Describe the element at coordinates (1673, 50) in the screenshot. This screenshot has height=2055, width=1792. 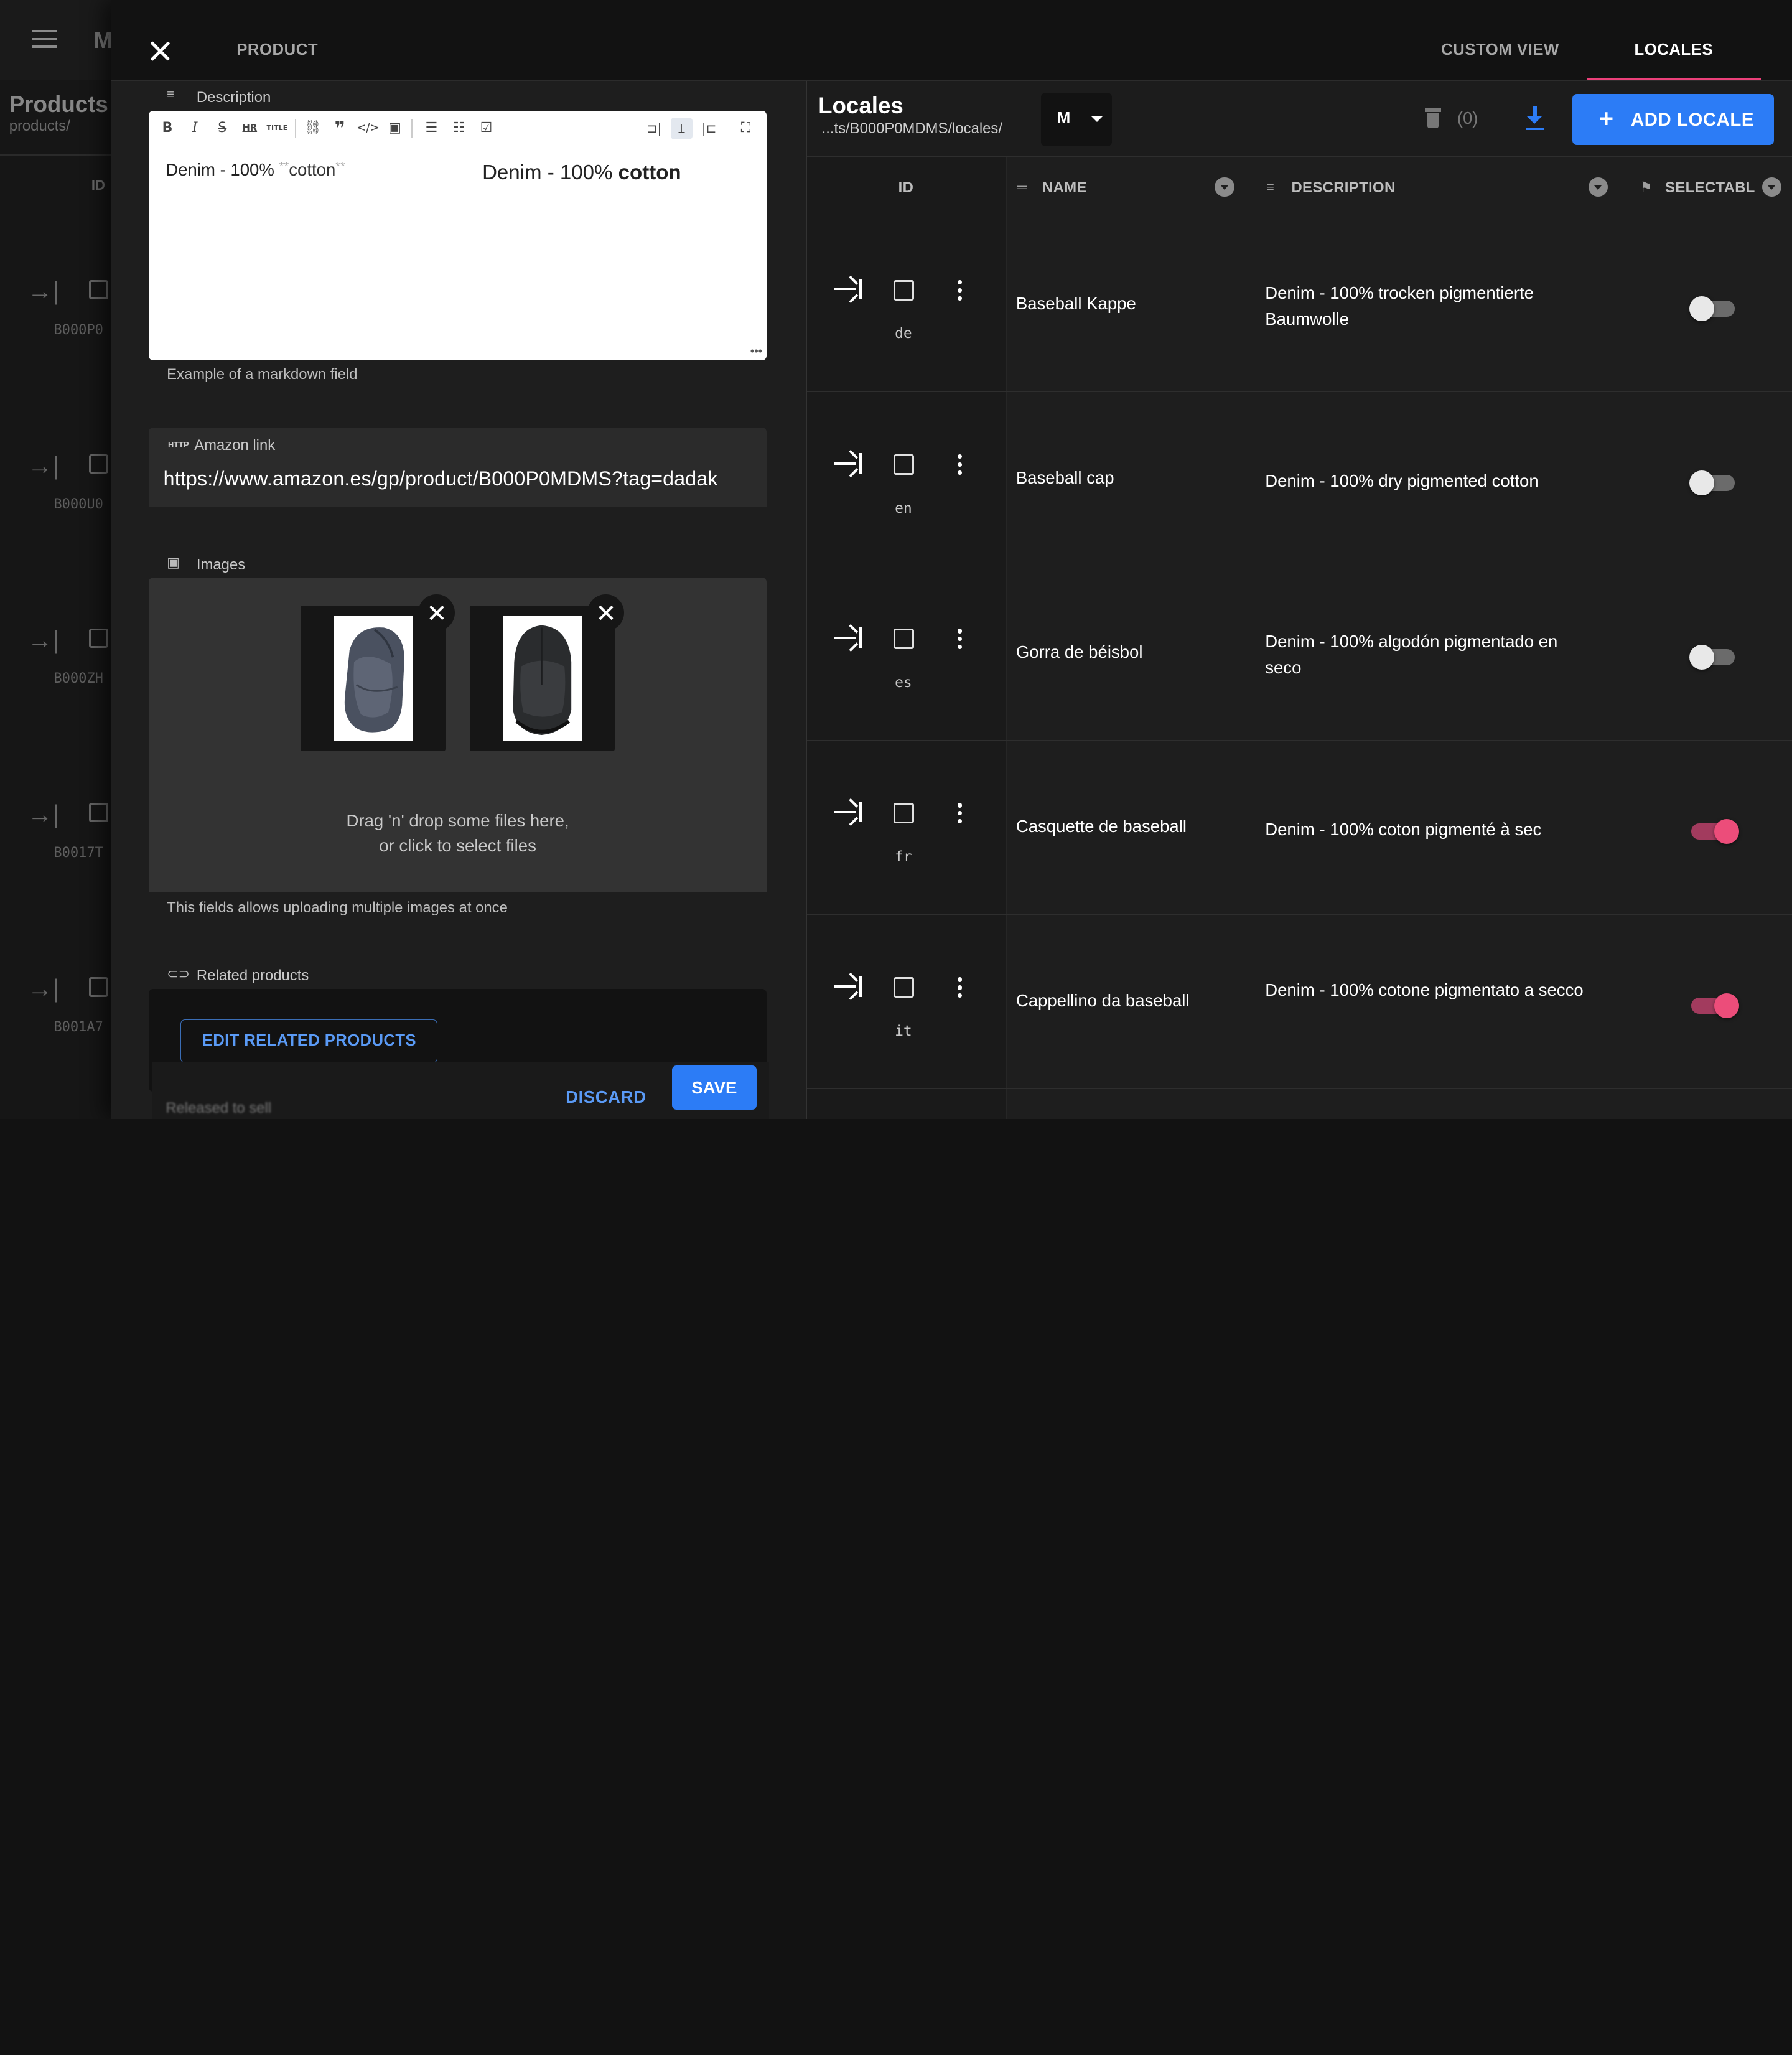
I see `tab-locales: LOCALES` at that location.